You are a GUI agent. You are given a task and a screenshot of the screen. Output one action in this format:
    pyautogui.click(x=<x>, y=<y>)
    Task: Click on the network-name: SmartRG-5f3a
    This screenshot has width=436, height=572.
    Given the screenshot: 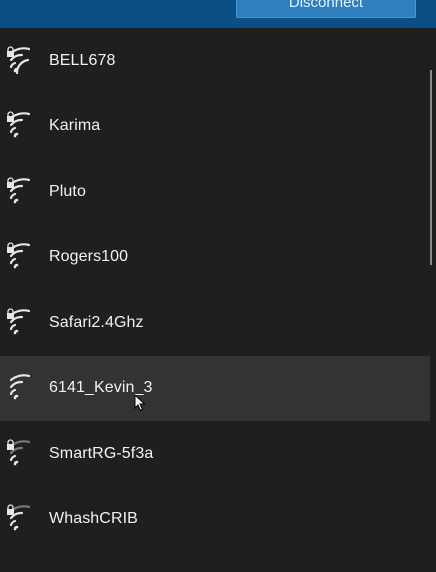 What is the action you would take?
    pyautogui.click(x=101, y=453)
    